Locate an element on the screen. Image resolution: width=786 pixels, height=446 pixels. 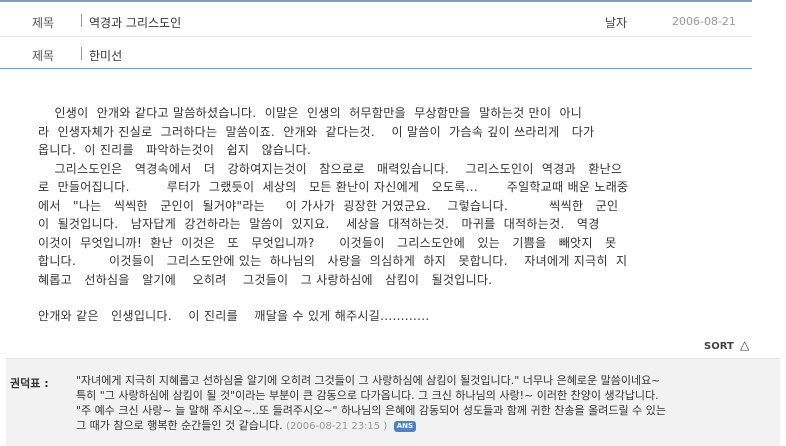
comment-author: 권덕표 : is located at coordinates (29, 383).